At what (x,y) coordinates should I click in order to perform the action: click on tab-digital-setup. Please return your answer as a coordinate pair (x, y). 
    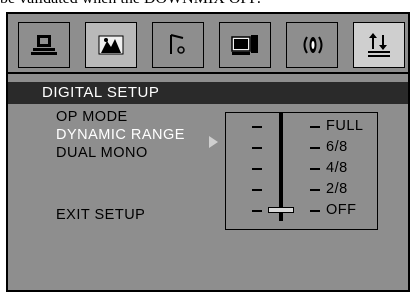
    Looking at the image, I should click on (379, 45).